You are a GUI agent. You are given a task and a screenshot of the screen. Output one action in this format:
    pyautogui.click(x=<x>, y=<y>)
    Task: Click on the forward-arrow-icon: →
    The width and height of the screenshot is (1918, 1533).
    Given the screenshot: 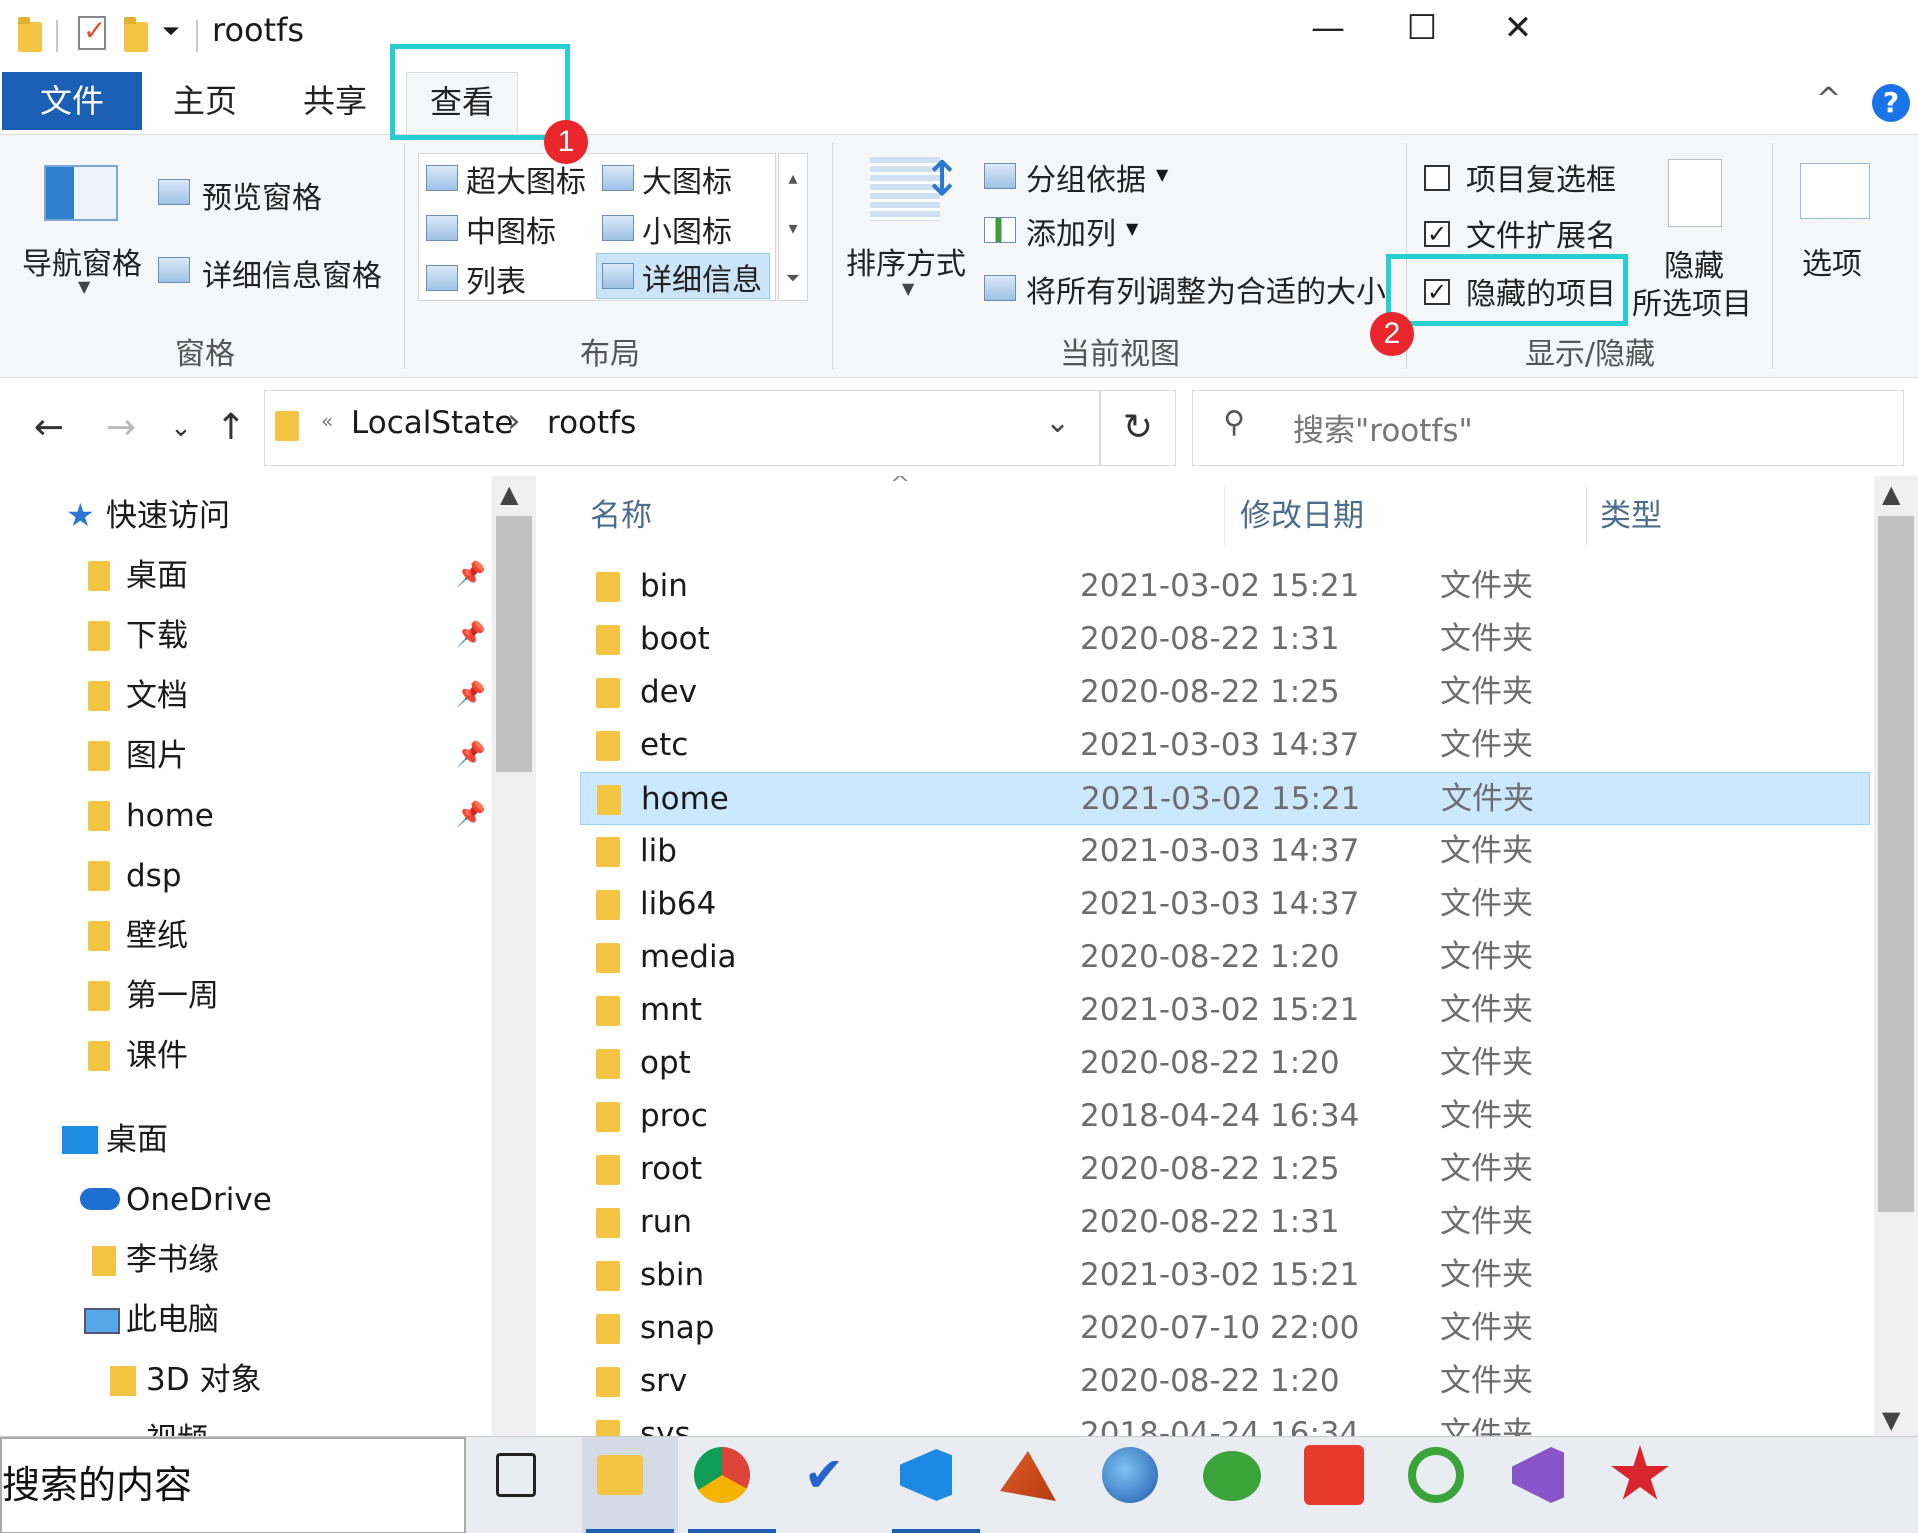 What is the action you would take?
    pyautogui.click(x=121, y=428)
    